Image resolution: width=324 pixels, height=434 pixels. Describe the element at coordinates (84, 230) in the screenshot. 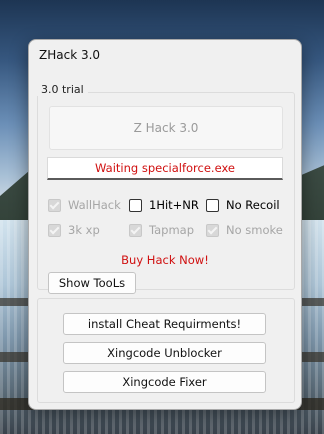

I see `checkbox-label: 3k xp` at that location.